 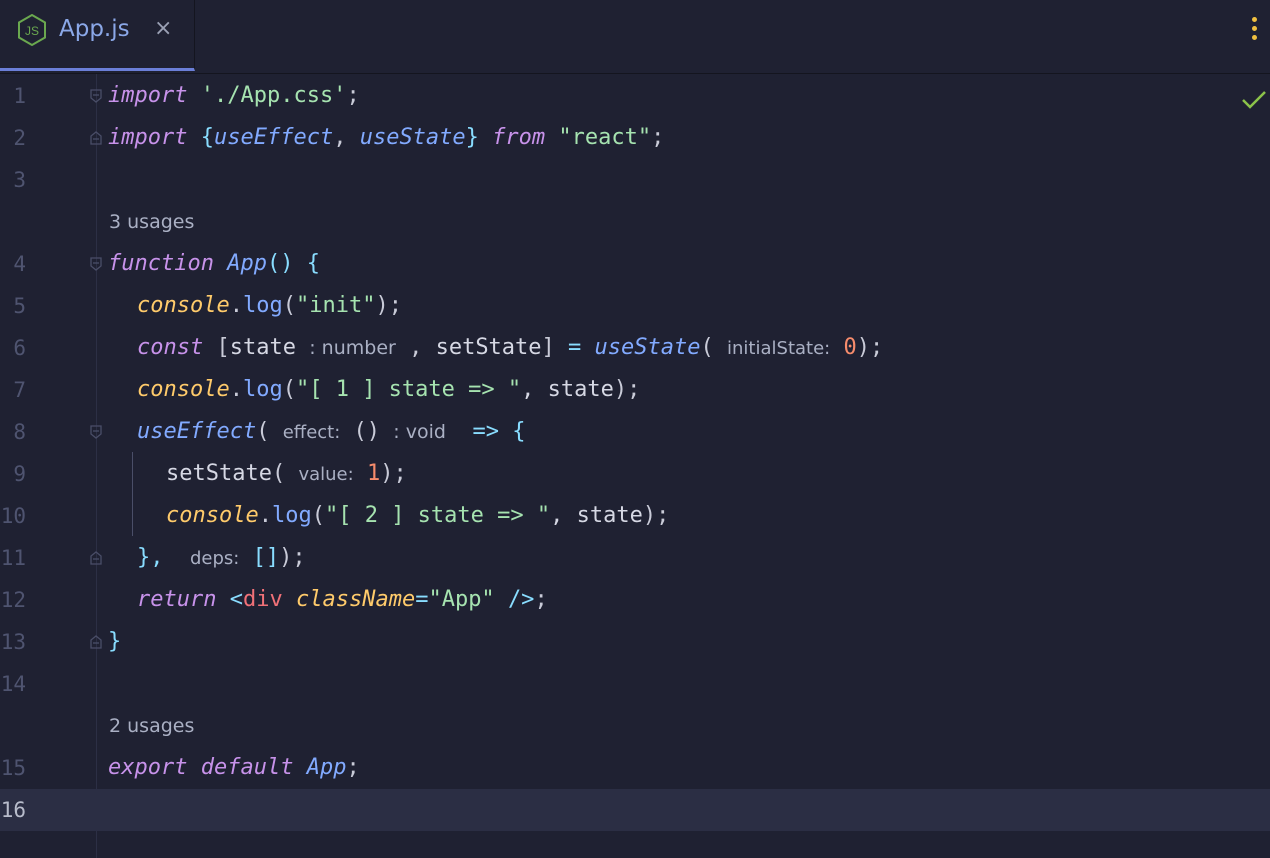 What do you see at coordinates (19, 390) in the screenshot?
I see `line-number: 7` at bounding box center [19, 390].